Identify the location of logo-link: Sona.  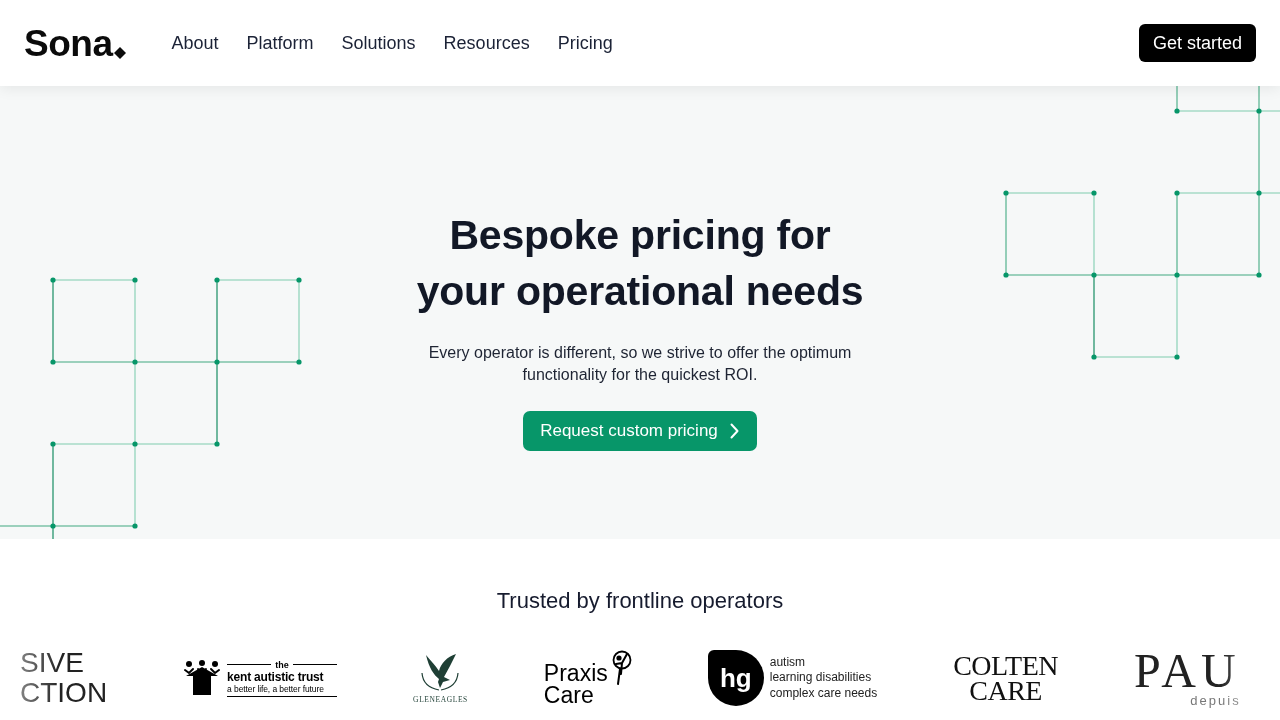
(75, 43).